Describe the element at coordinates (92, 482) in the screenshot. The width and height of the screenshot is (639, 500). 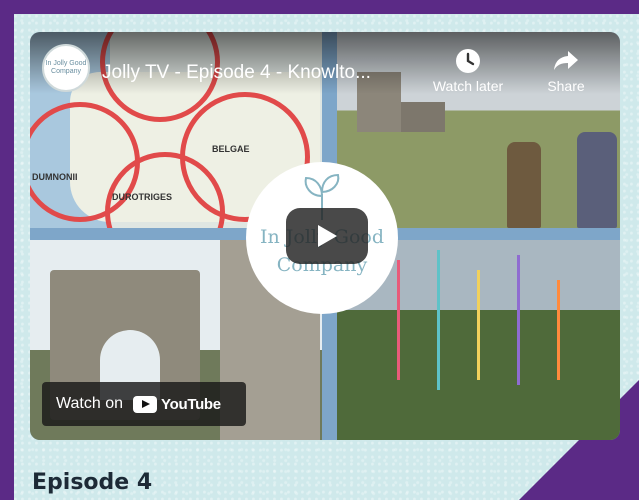
I see `episode-heading: Episode 4` at that location.